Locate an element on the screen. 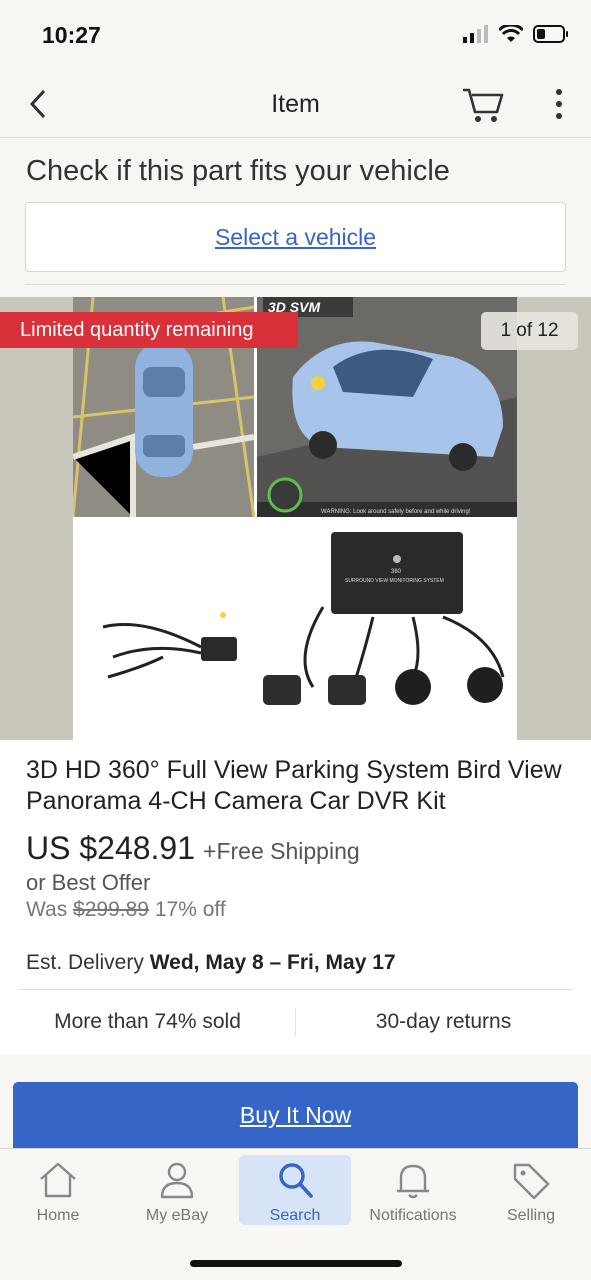  search-icon is located at coordinates (296, 1180).